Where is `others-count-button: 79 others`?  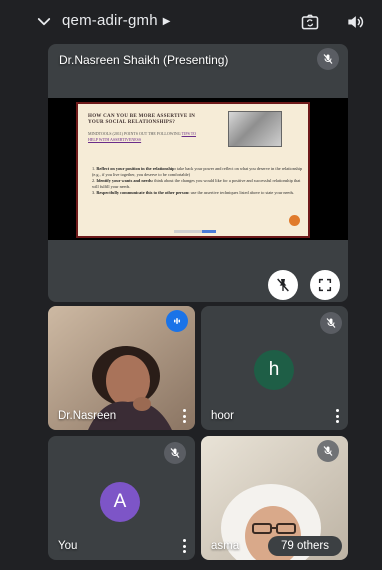
others-count-button: 79 others is located at coordinates (305, 546).